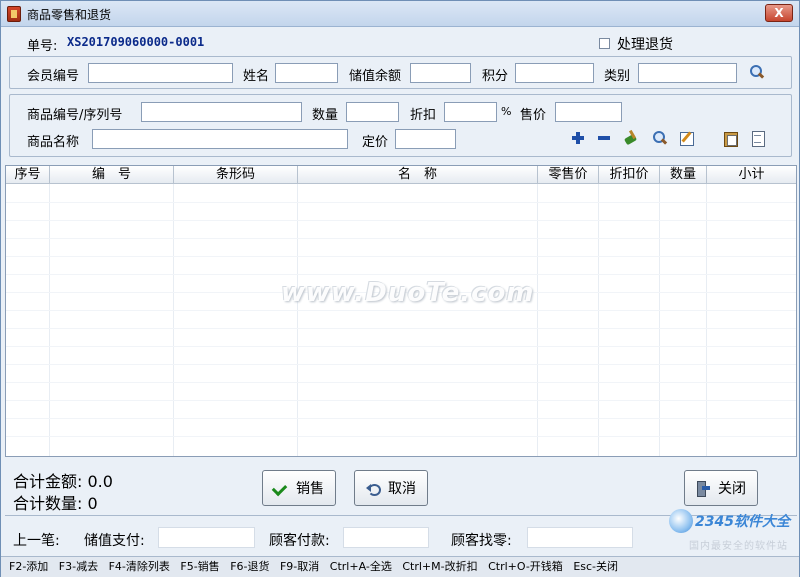 The width and height of the screenshot is (800, 577). Describe the element at coordinates (604, 138) in the screenshot. I see `remove-item-icon` at that location.